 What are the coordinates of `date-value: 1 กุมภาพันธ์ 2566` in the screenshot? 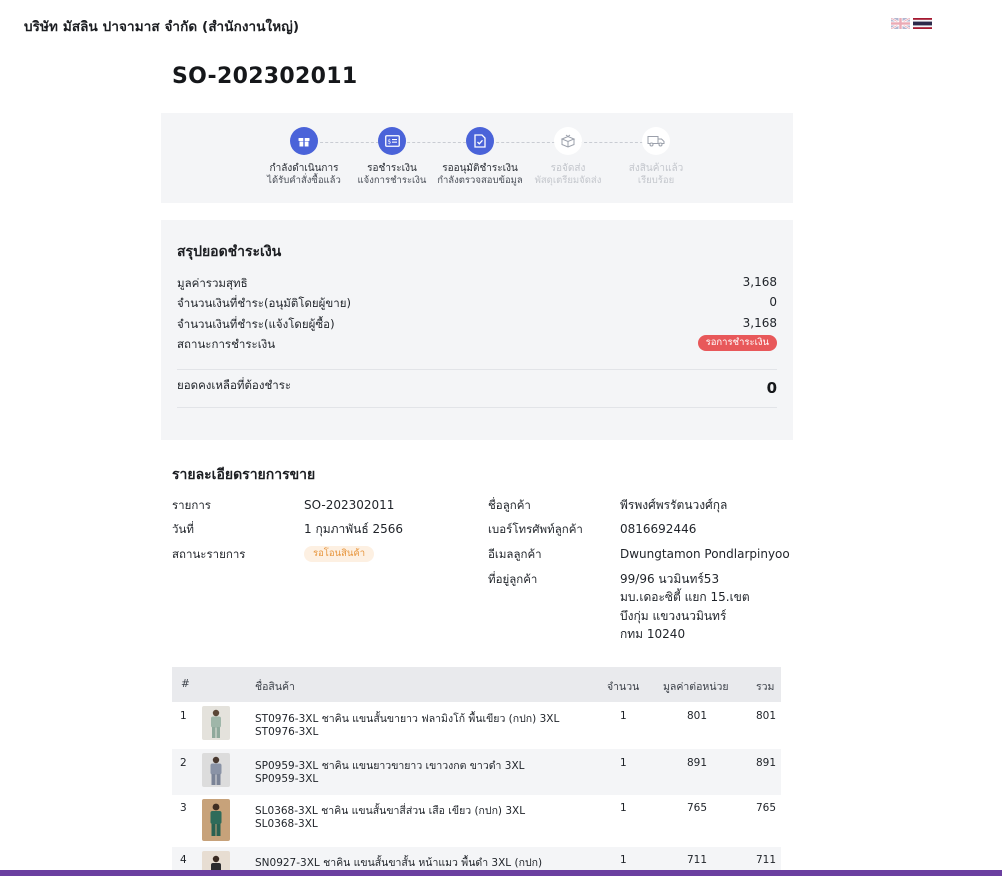 It's located at (354, 529).